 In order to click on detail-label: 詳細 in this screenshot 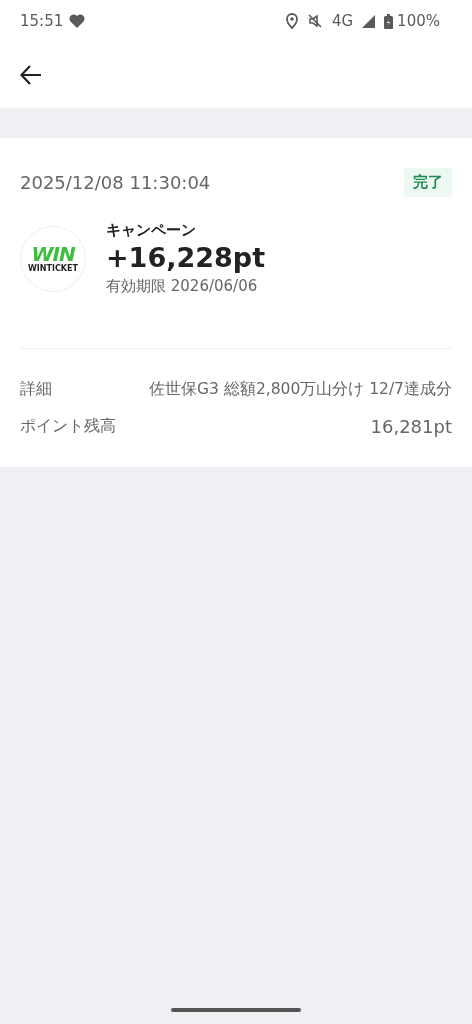, I will do `click(36, 389)`.